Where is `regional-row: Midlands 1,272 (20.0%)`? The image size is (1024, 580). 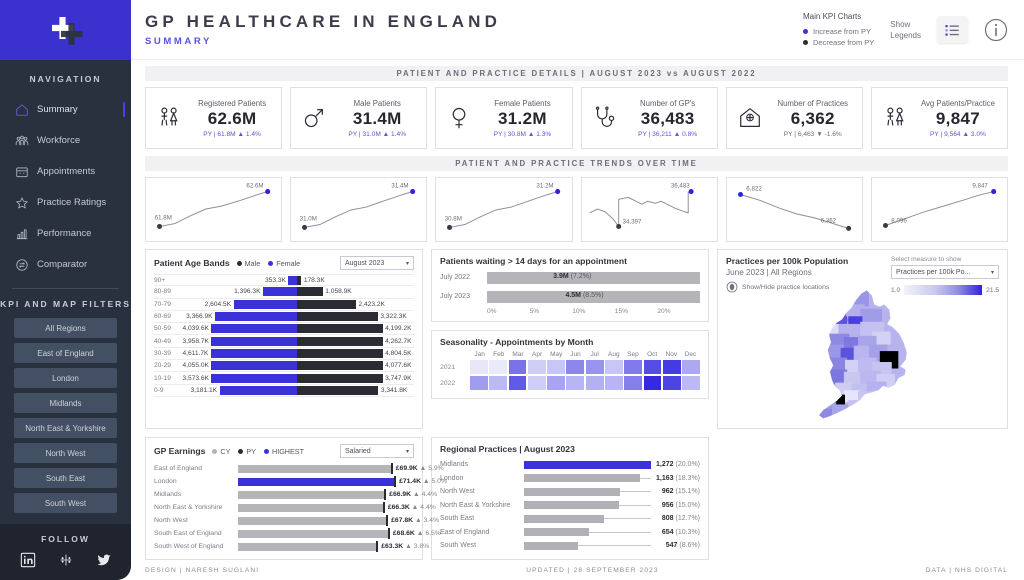 regional-row: Midlands 1,272 (20.0%) is located at coordinates (570, 465).